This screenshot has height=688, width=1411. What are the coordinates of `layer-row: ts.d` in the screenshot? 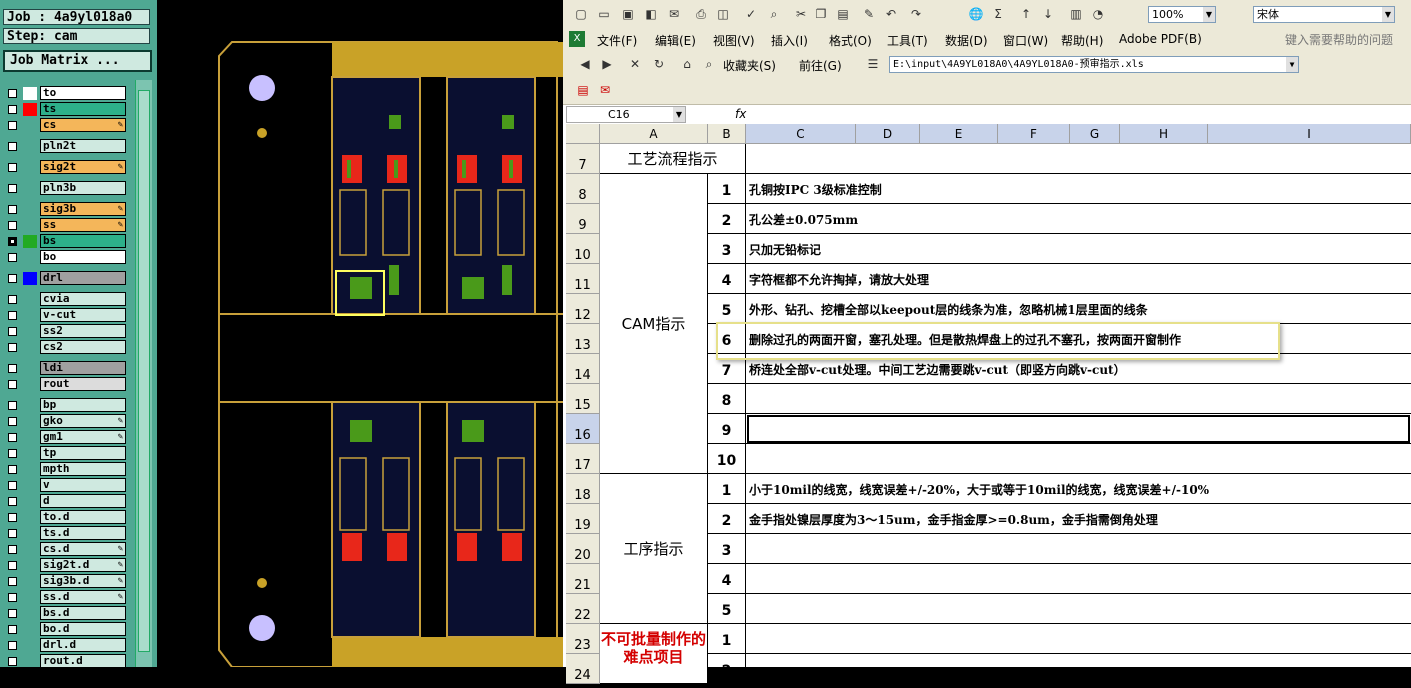 It's located at (66, 533).